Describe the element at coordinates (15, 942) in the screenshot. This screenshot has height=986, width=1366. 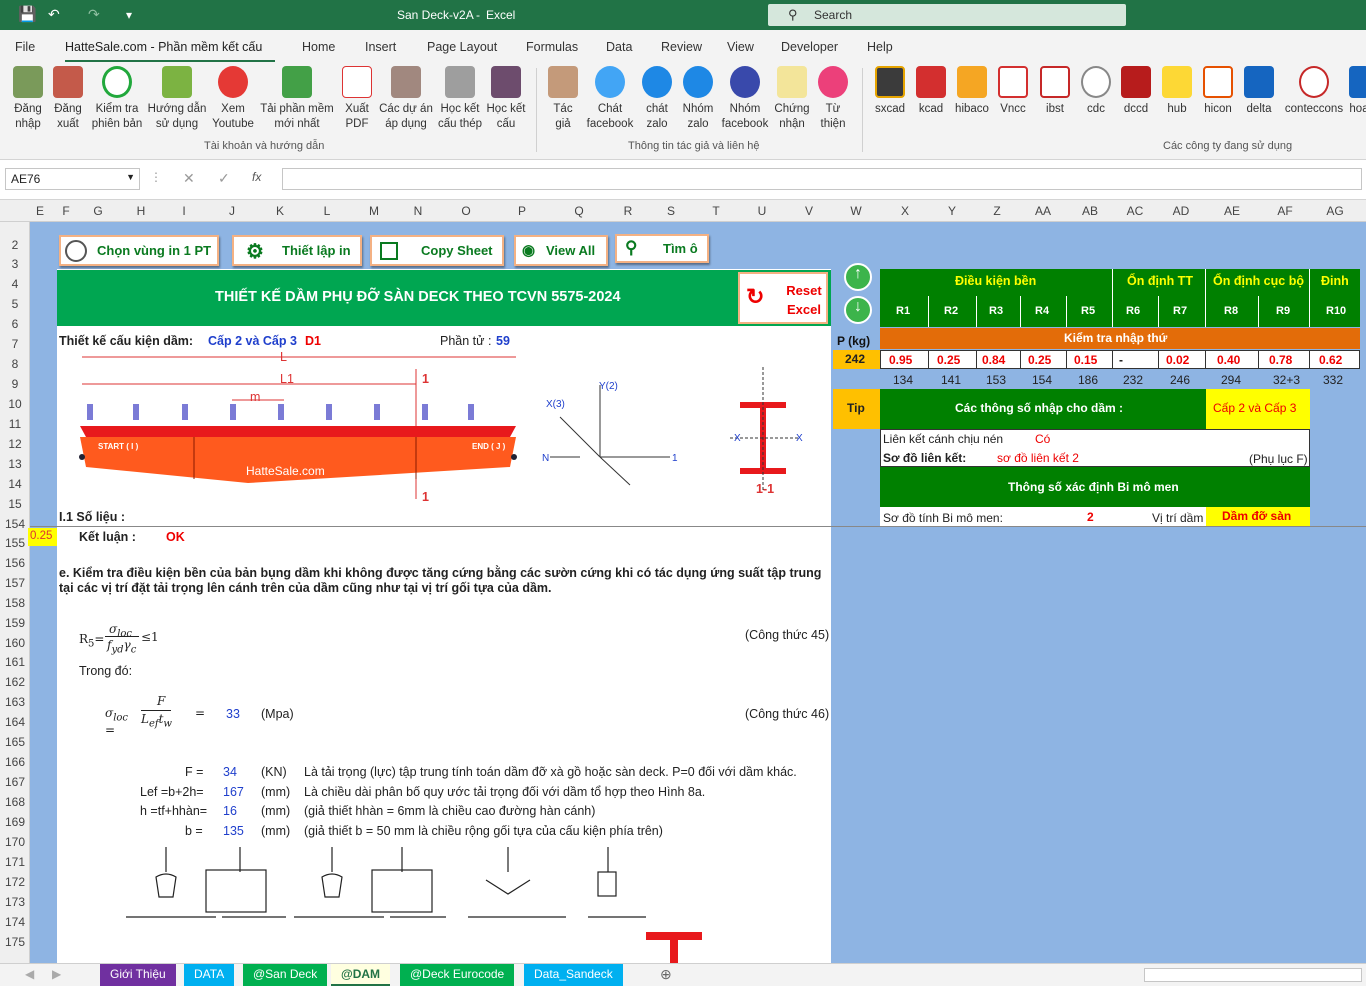
I see `row-header: 175` at that location.